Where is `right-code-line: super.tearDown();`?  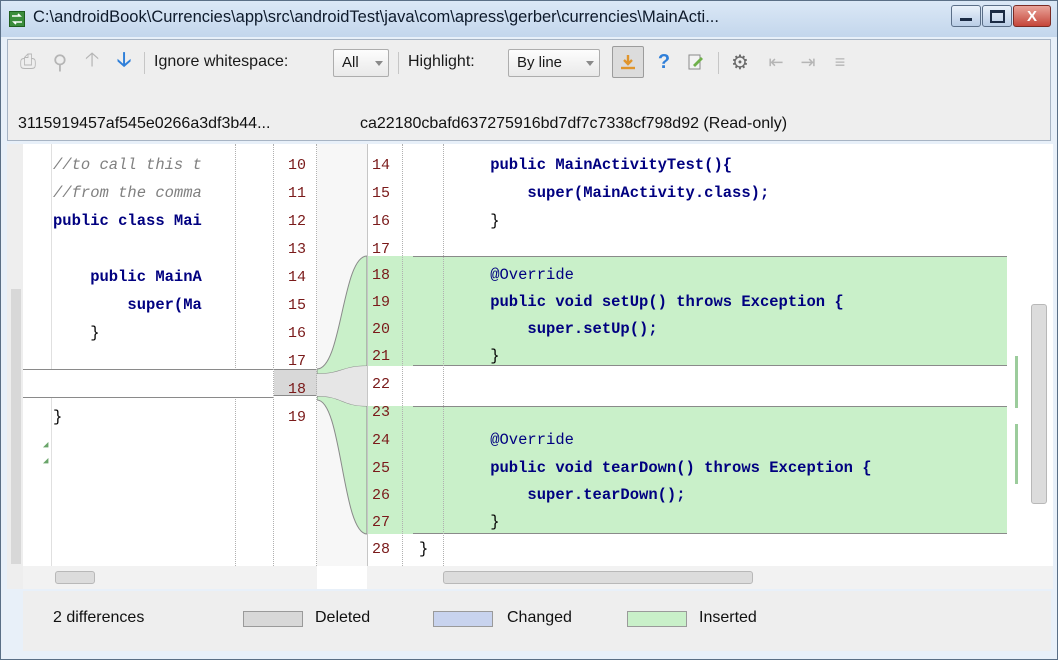
right-code-line: super.tearDown(); is located at coordinates (569, 495).